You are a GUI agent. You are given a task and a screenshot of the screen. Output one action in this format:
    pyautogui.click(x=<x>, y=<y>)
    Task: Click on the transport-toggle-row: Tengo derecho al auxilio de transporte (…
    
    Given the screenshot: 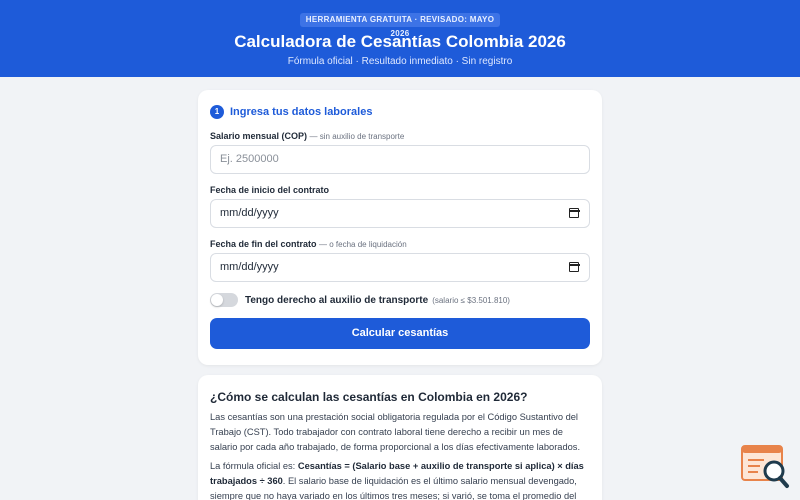 What is the action you would take?
    pyautogui.click(x=360, y=300)
    